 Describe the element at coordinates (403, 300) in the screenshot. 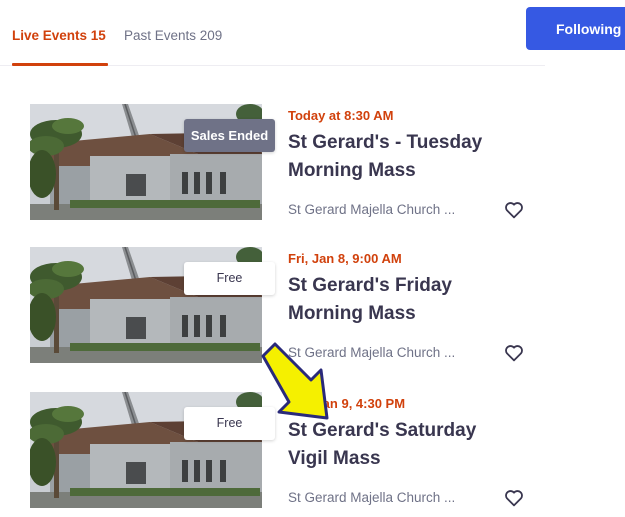

I see `event-title: St Gerard's Friday Morning Mass` at that location.